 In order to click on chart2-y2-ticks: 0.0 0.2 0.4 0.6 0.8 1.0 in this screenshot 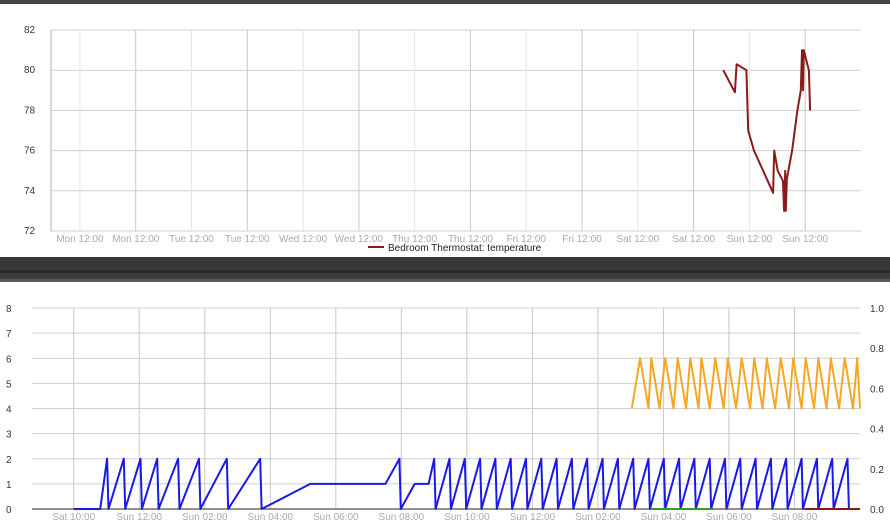, I will do `click(877, 410)`.